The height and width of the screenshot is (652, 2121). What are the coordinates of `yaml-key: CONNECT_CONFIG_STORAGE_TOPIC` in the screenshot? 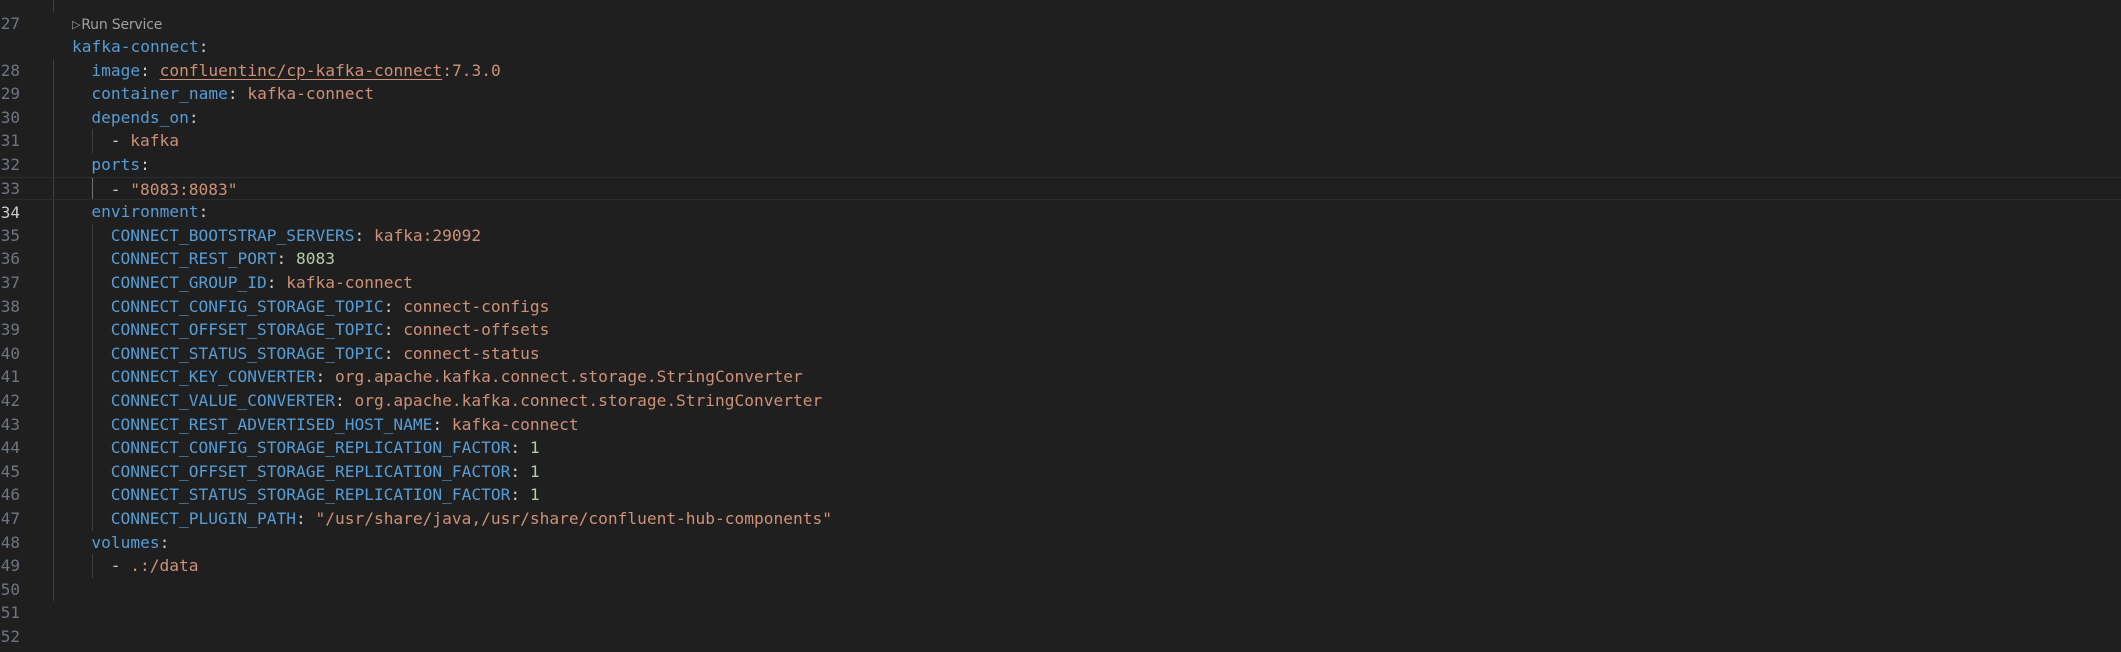 It's located at (247, 306).